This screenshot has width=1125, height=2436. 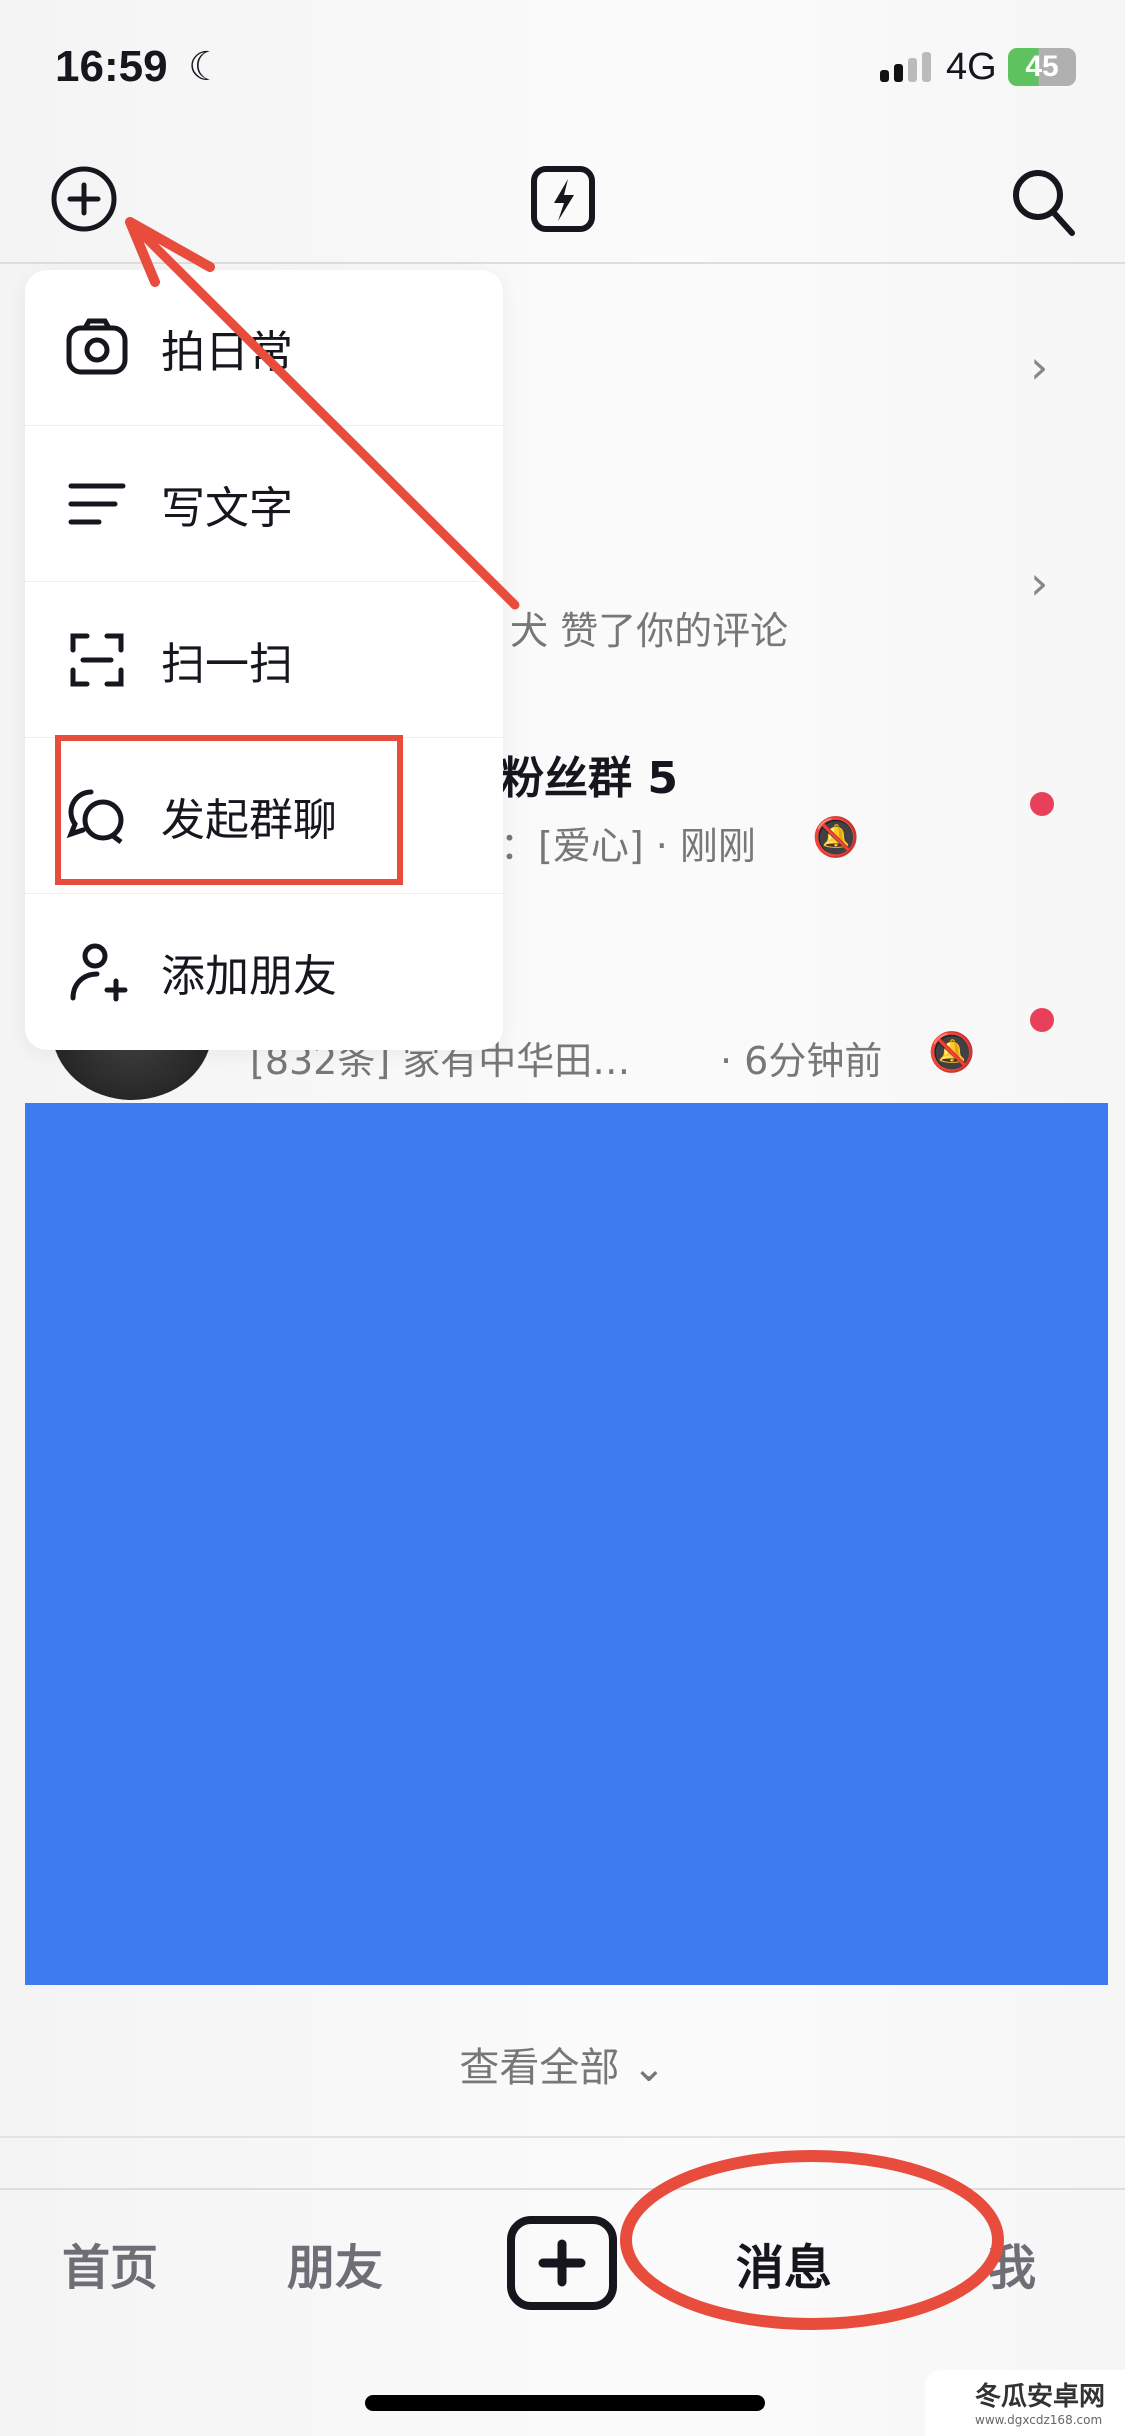 I want to click on text-lines-icon, so click(x=97, y=503).